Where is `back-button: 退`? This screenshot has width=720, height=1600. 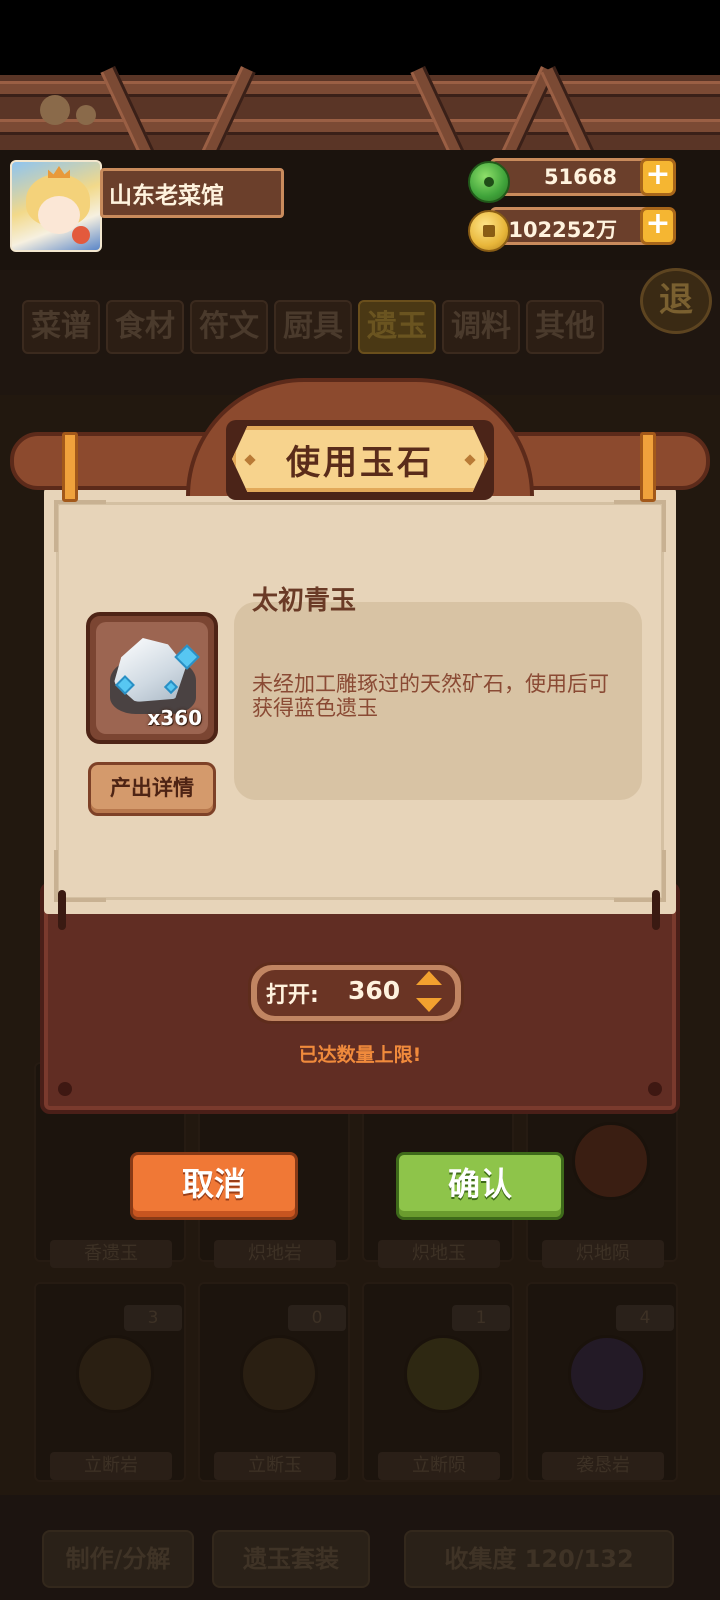 back-button: 退 is located at coordinates (676, 301).